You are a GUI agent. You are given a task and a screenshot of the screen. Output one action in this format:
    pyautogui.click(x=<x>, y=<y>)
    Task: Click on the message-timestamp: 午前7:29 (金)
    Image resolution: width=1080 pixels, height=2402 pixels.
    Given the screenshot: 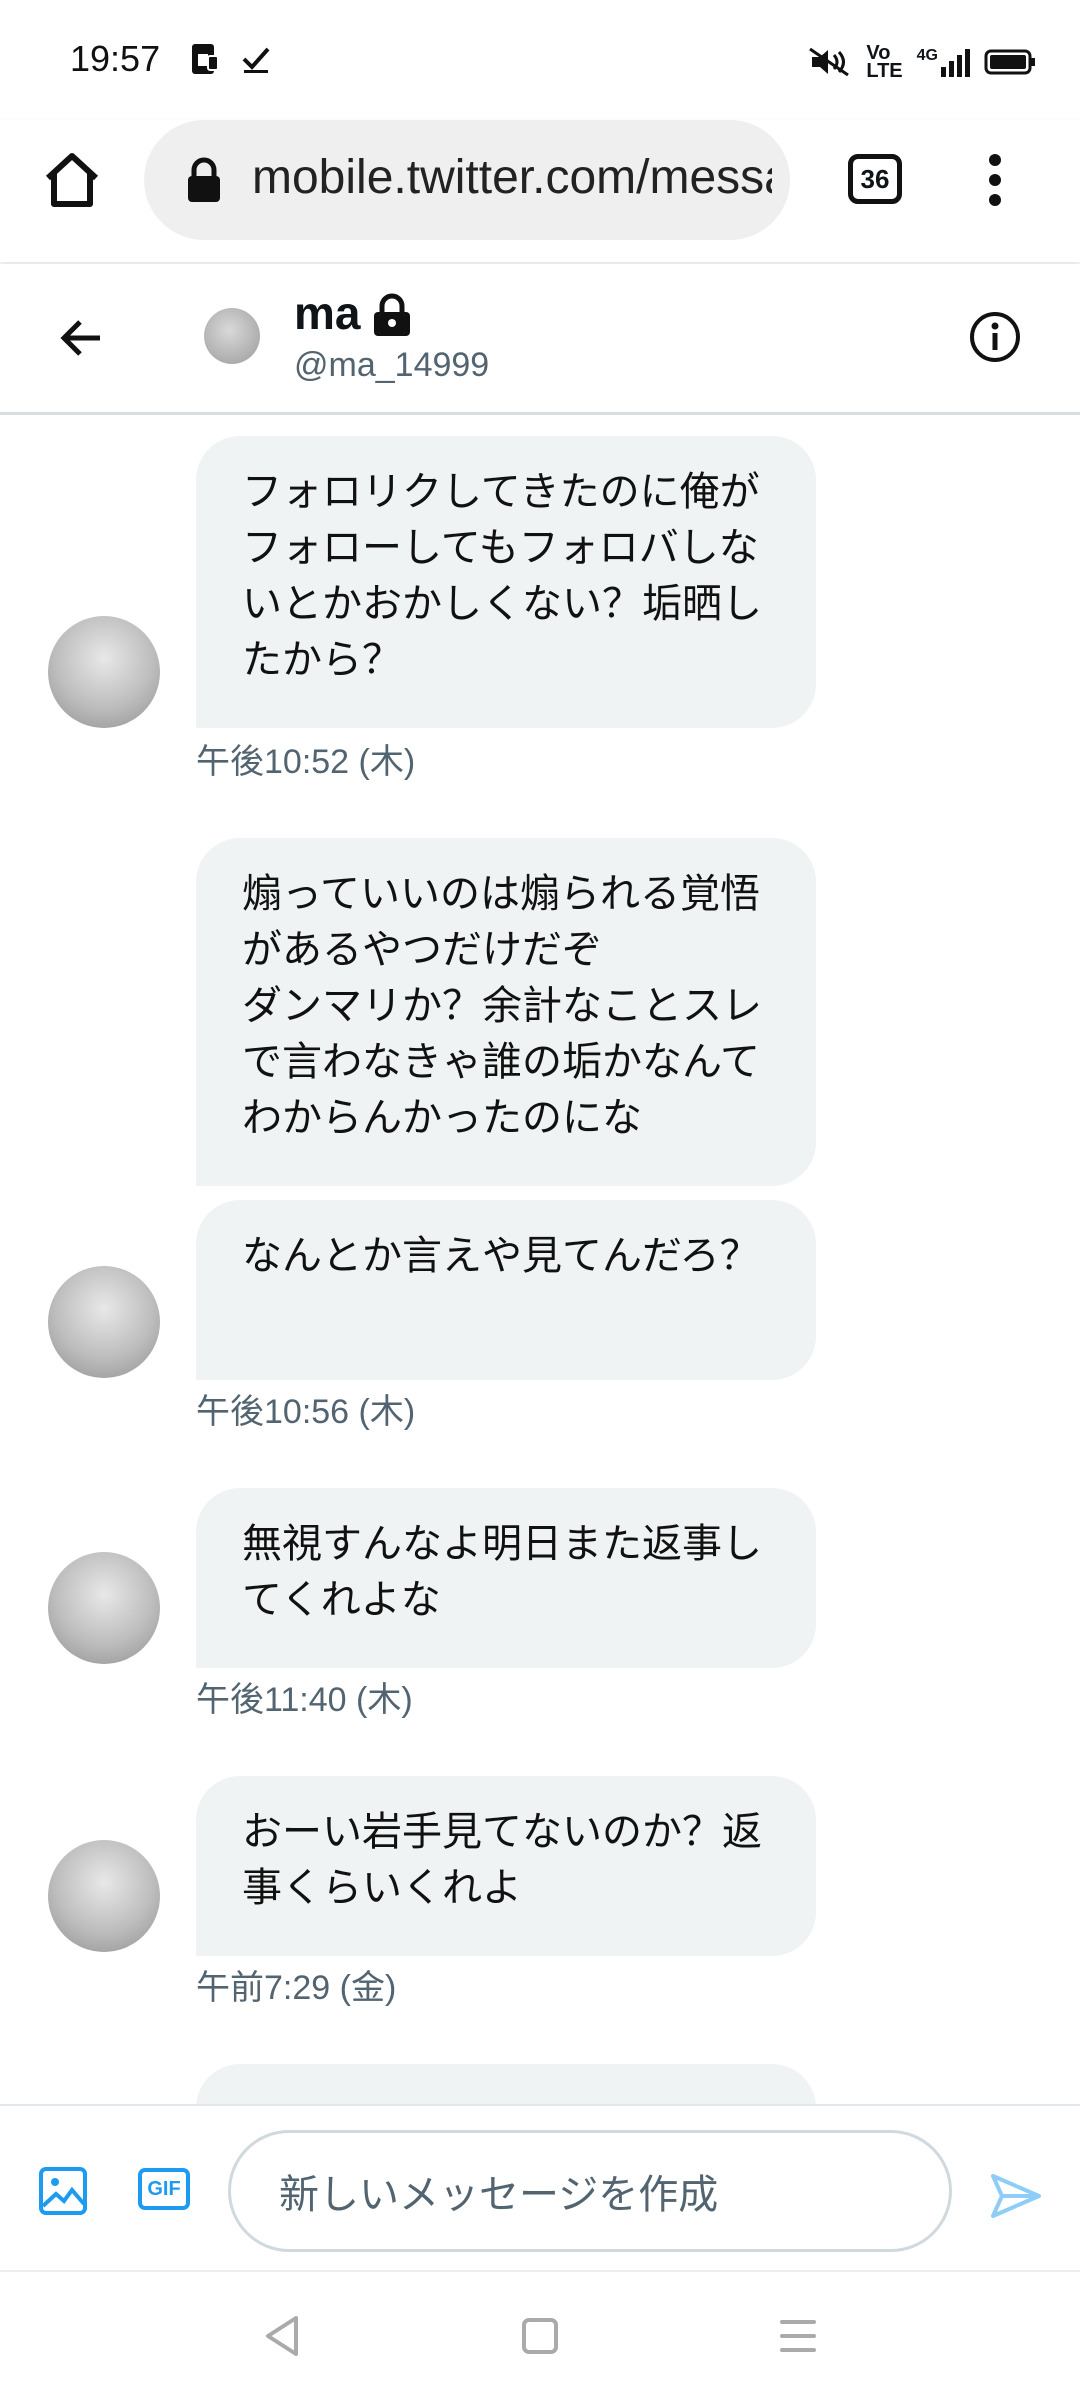 What is the action you would take?
    pyautogui.click(x=296, y=1988)
    